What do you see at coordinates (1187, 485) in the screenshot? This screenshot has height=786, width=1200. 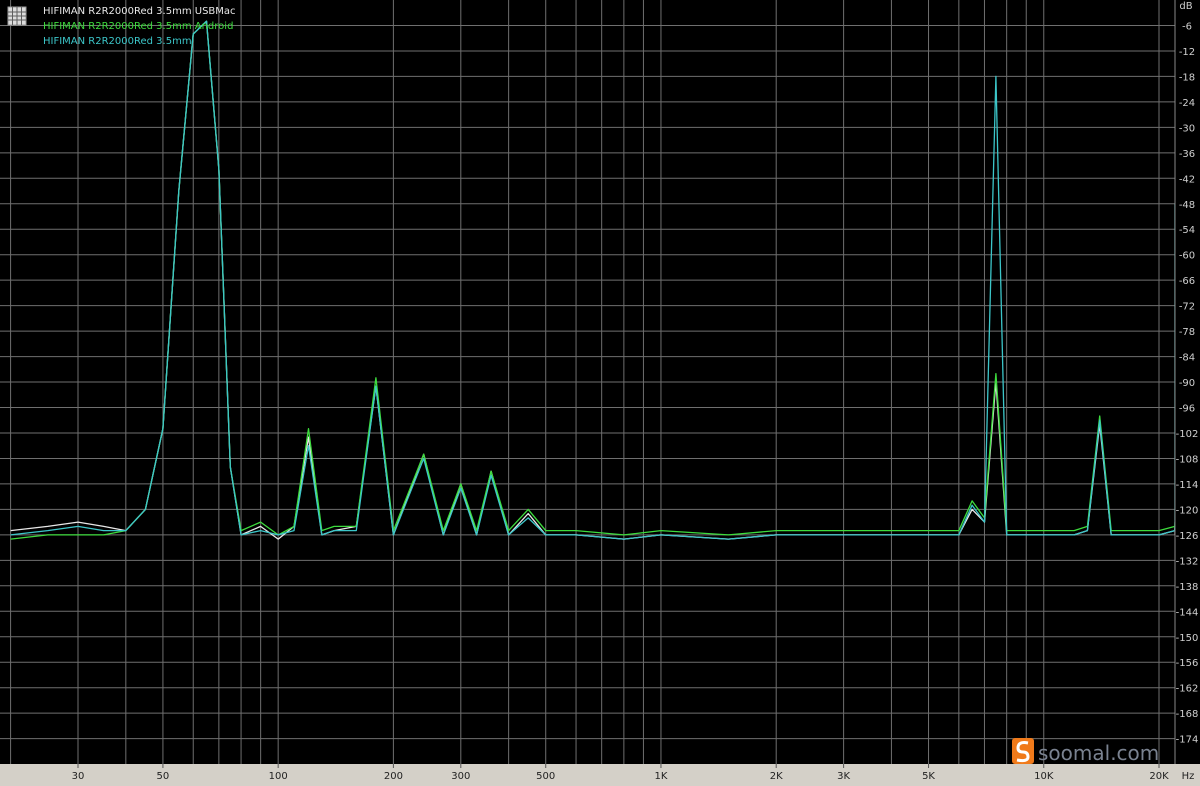 I see `y-tick-label: -114` at bounding box center [1187, 485].